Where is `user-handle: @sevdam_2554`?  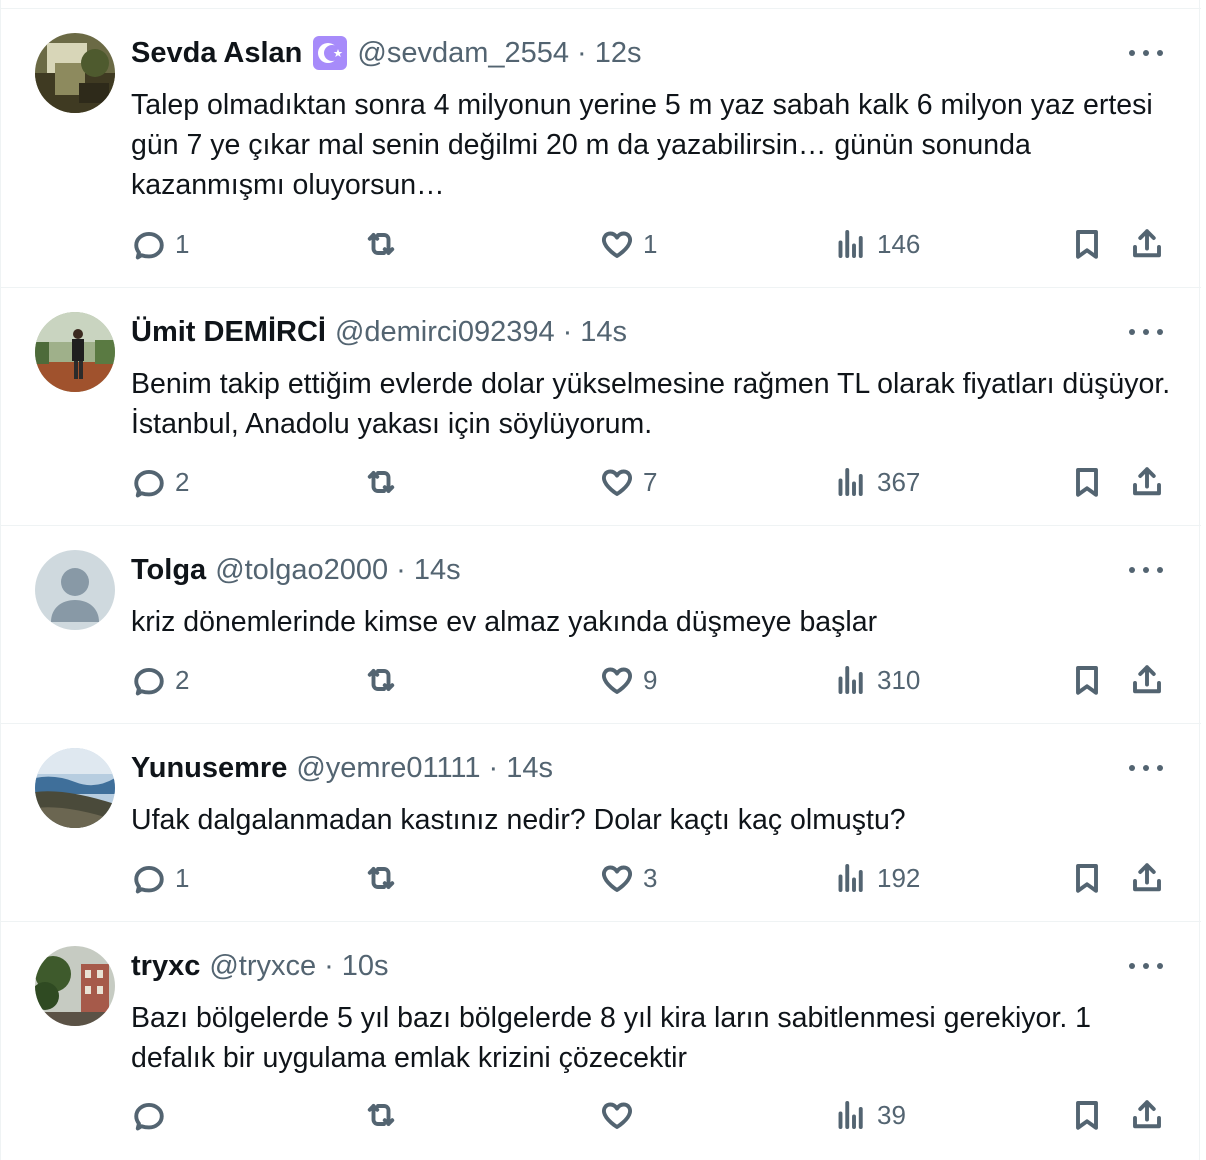
user-handle: @sevdam_2554 is located at coordinates (463, 53).